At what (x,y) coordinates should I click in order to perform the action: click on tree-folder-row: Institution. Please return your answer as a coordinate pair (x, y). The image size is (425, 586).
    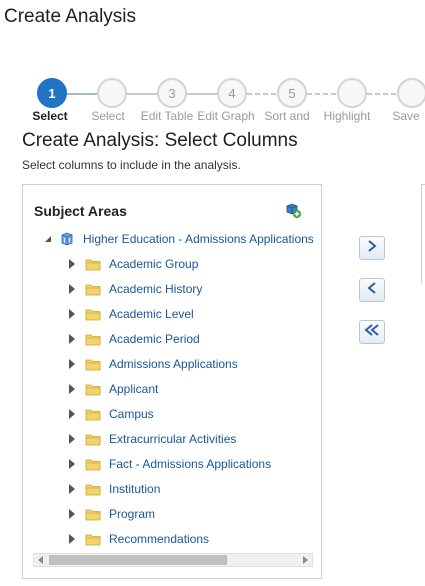
    Looking at the image, I should click on (113, 489).